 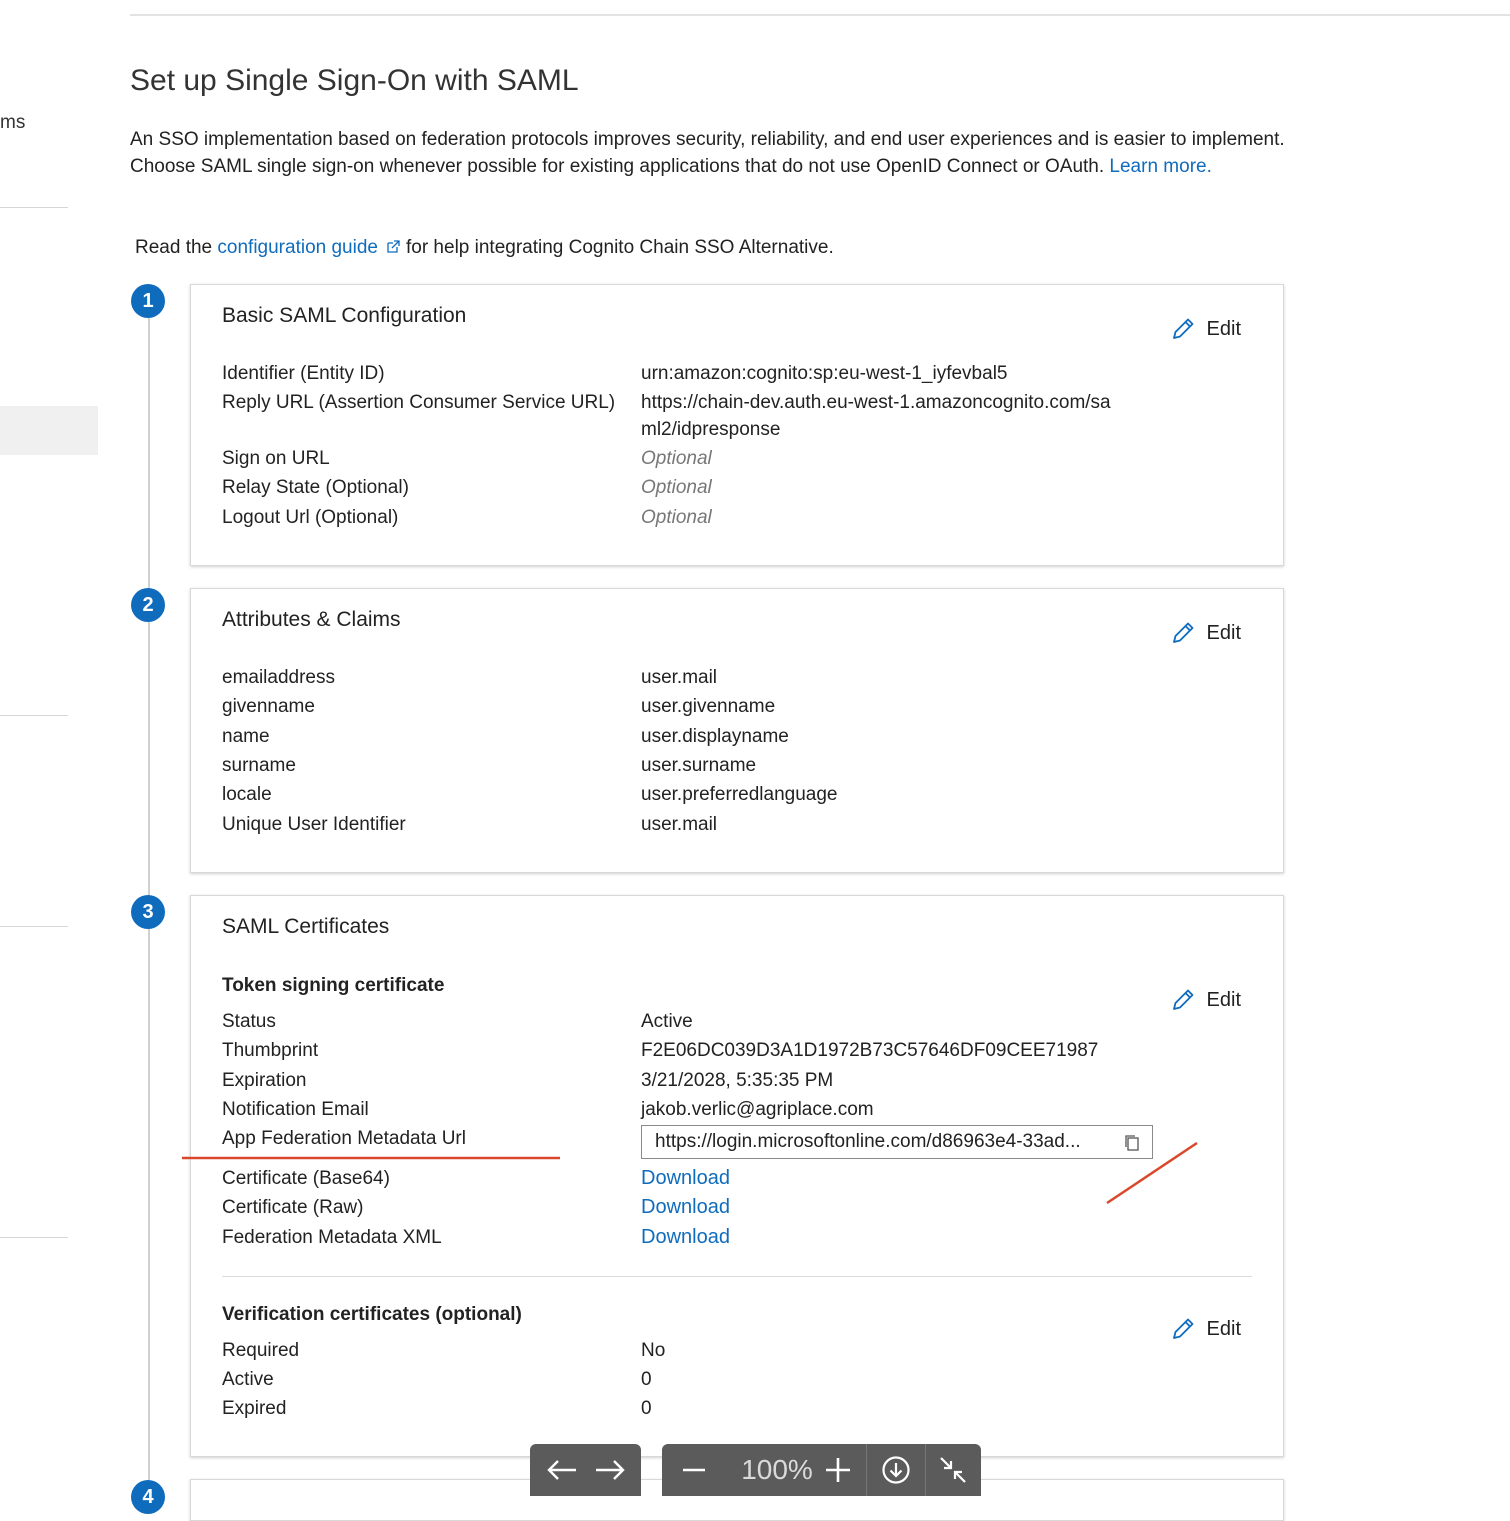 I want to click on arrow-right-icon, so click(x=610, y=1470).